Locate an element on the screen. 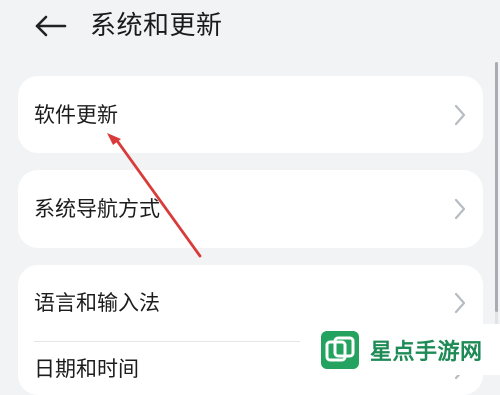 This screenshot has width=500, height=395. watermark: 星点手游网 is located at coordinates (400, 349).